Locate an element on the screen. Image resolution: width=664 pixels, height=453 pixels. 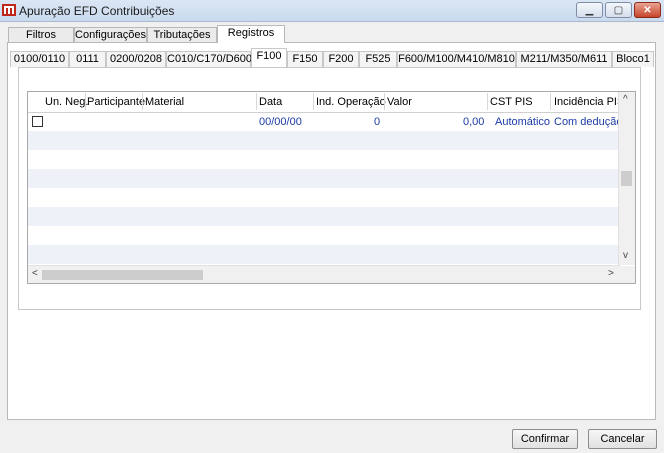
cell-cst-pis: Automático is located at coordinates (522, 122).